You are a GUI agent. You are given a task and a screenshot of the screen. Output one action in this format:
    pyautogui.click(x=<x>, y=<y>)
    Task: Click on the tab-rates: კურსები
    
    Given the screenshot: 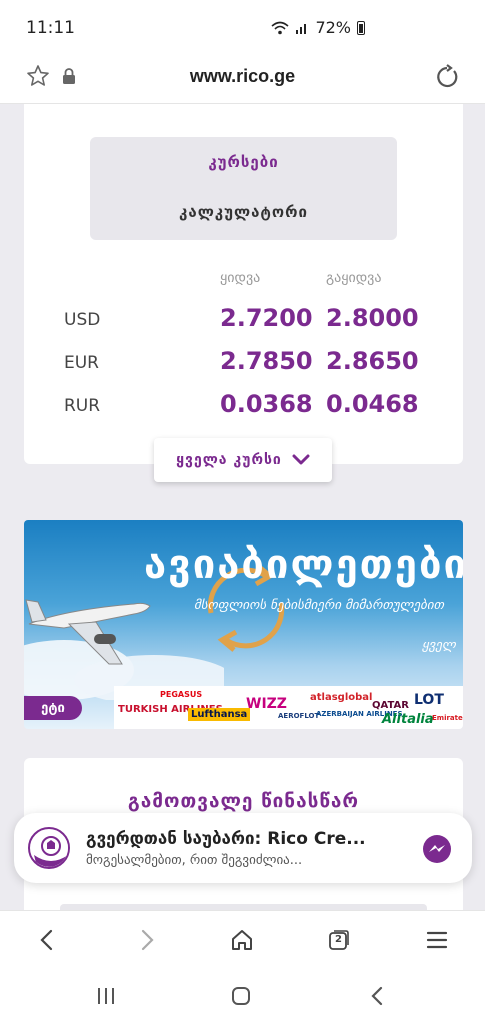 What is the action you would take?
    pyautogui.click(x=243, y=162)
    